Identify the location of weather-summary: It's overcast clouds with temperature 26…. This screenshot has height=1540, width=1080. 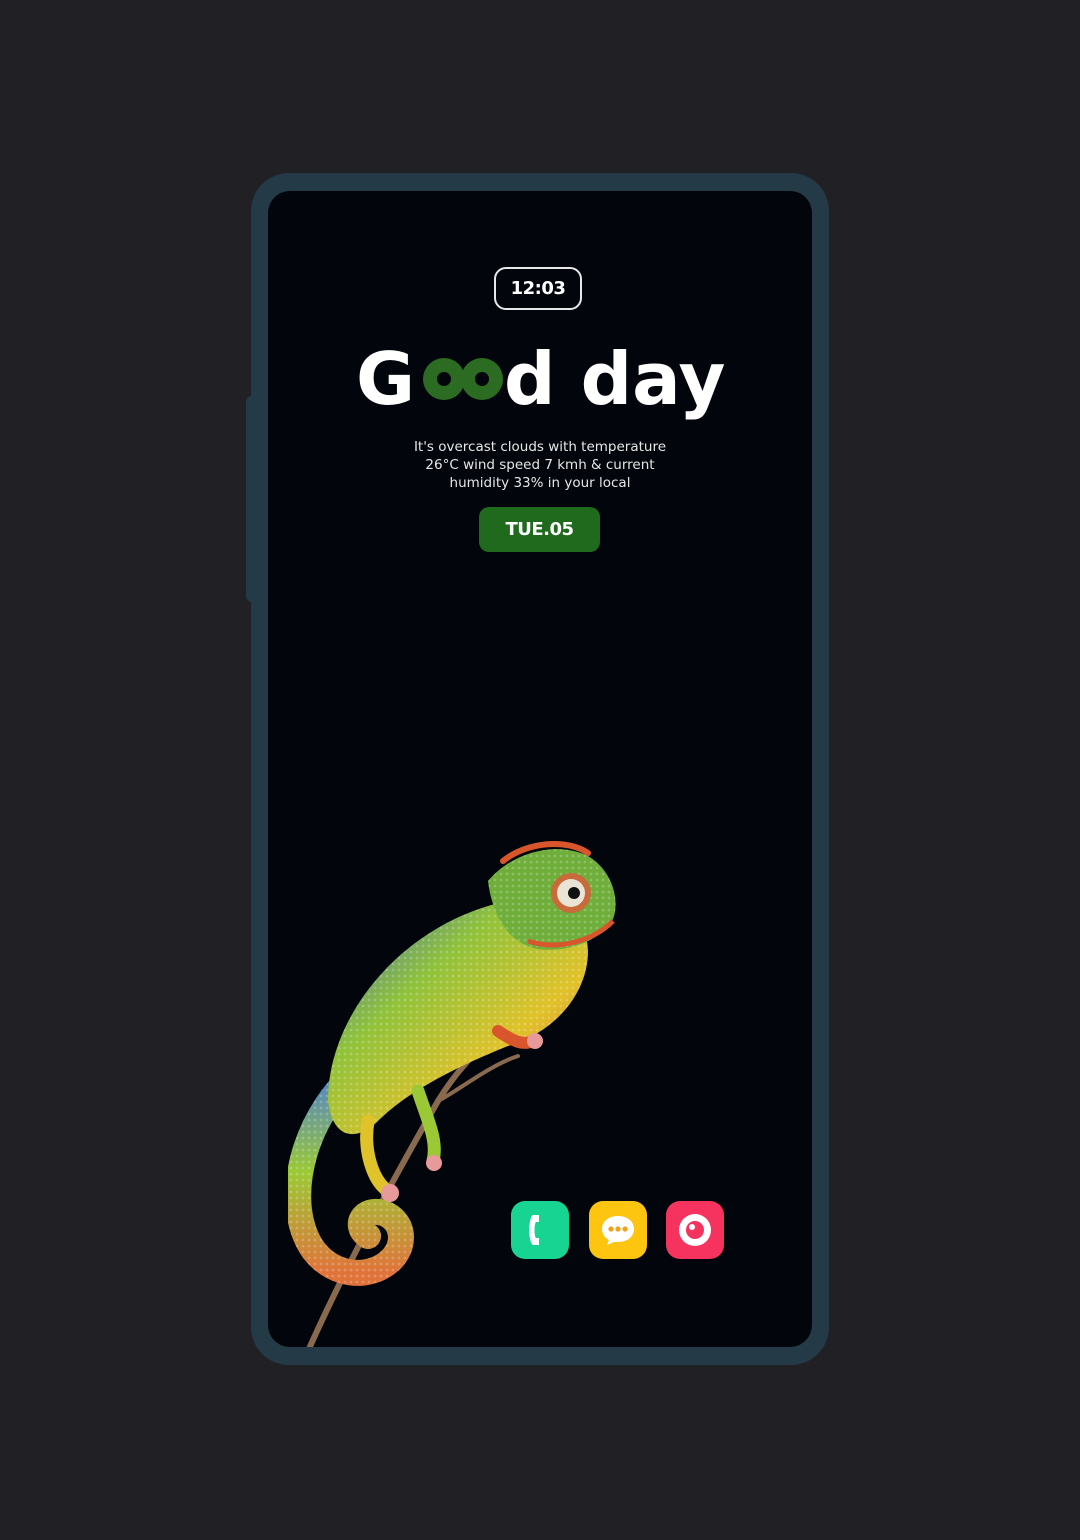
(540, 465).